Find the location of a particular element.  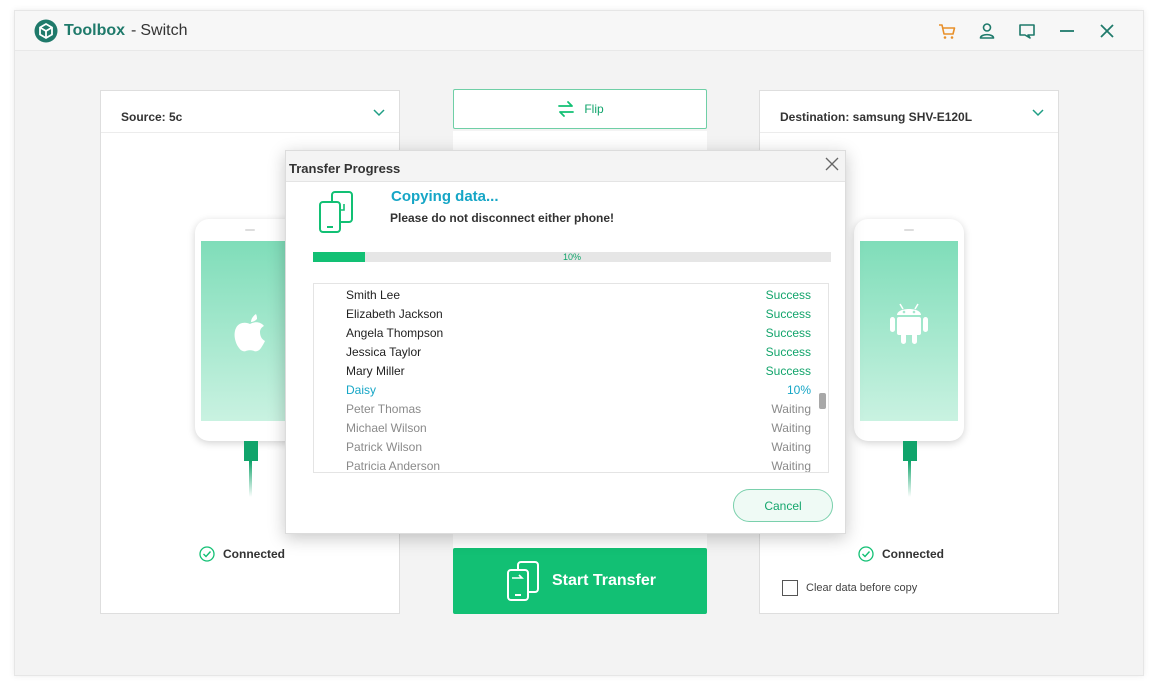

list-item: Mary Miller Success is located at coordinates (571, 370).